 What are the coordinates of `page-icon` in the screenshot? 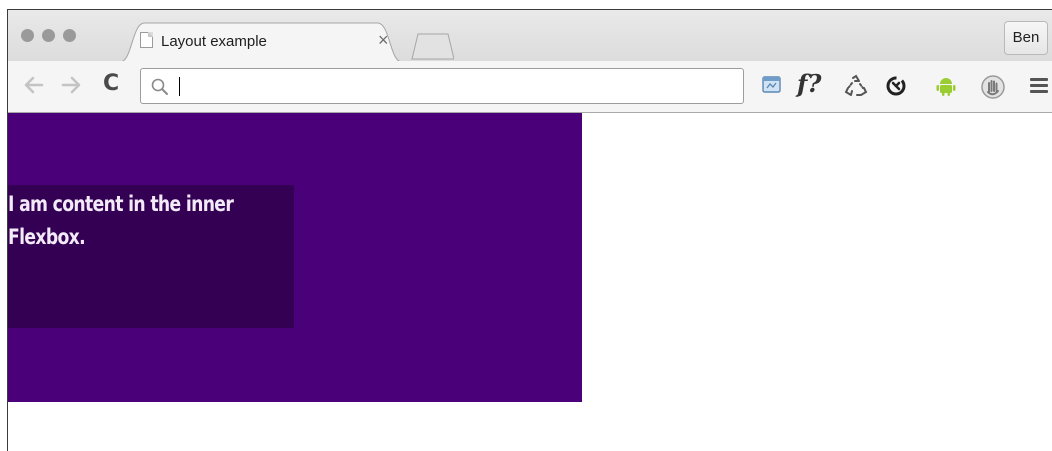 It's located at (146, 40).